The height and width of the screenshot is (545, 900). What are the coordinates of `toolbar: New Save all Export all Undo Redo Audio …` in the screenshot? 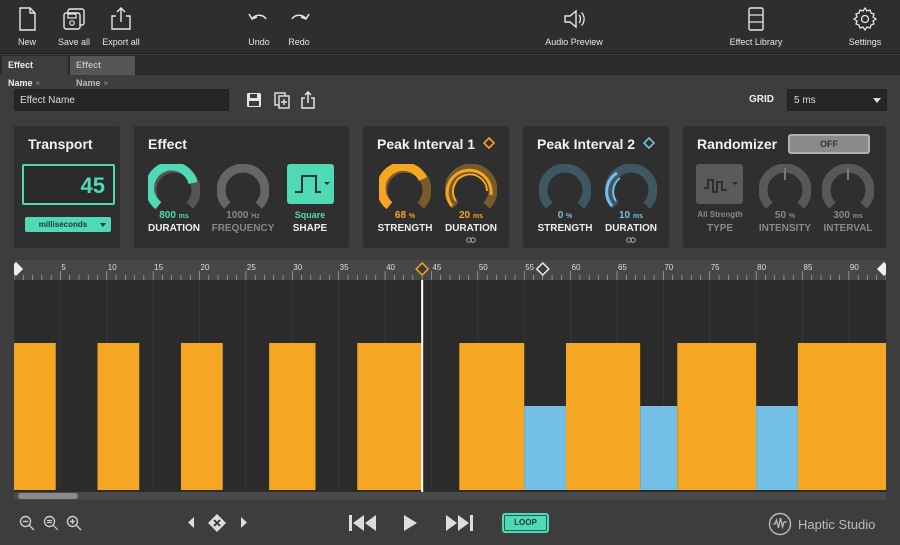 It's located at (450, 27).